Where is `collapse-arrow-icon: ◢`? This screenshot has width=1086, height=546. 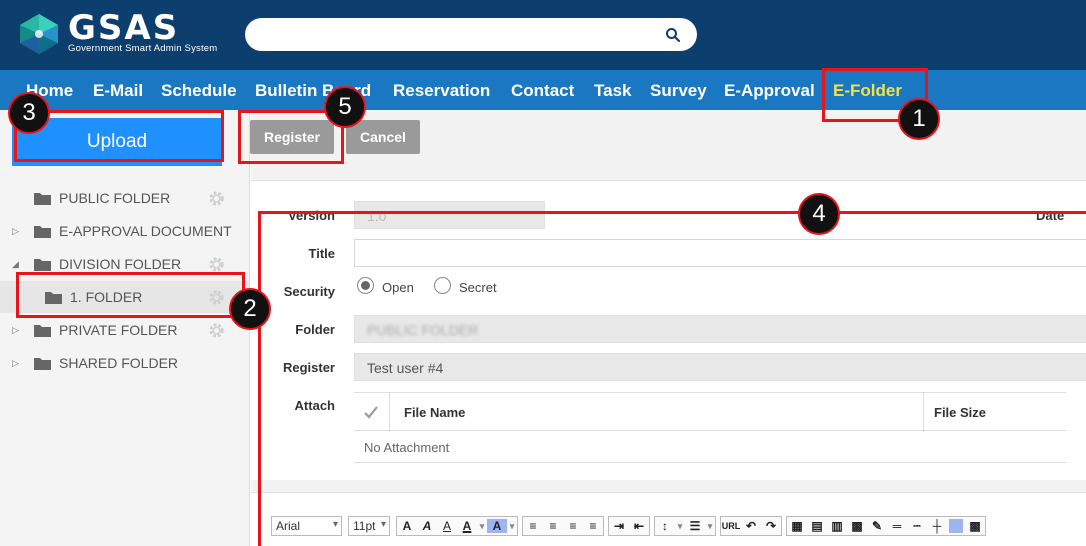
collapse-arrow-icon: ◢ is located at coordinates (15, 264).